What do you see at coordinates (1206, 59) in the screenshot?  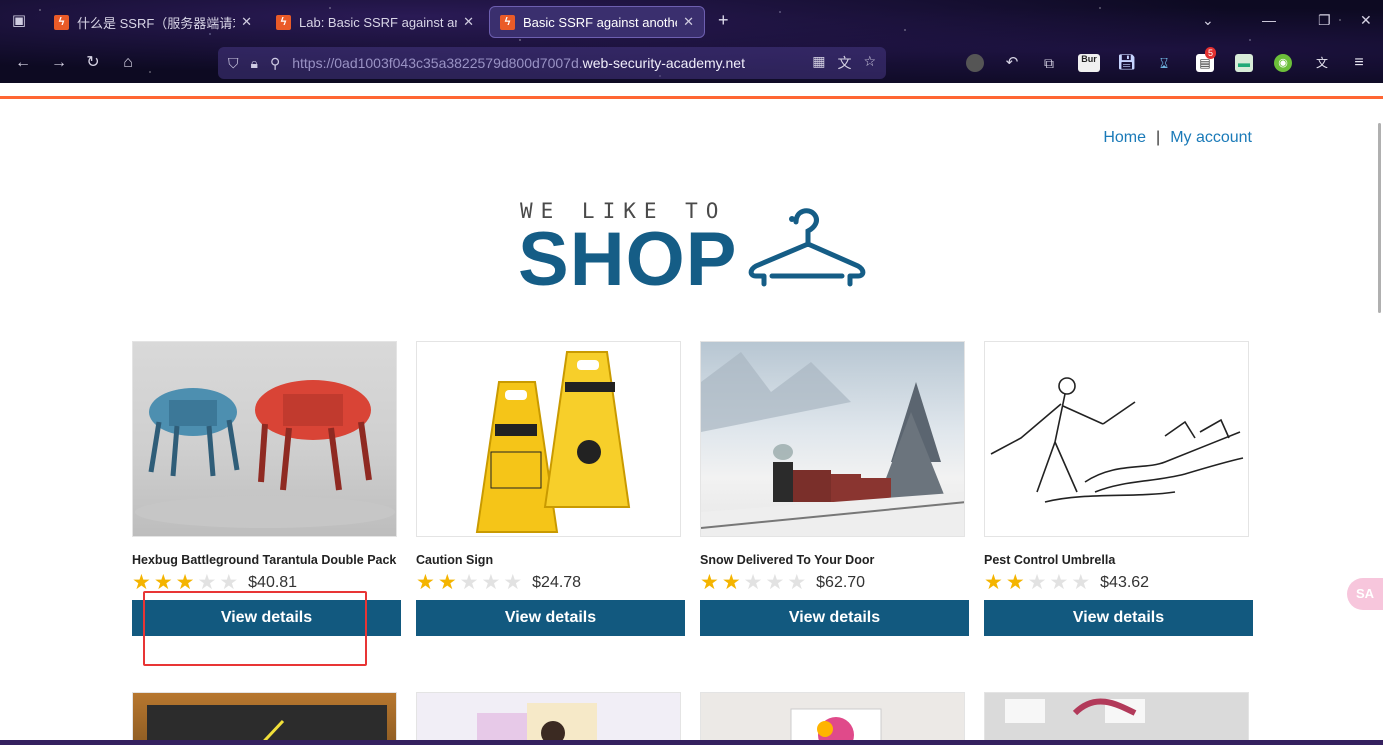 I see `extension-inbox-icon: ▤ 5` at bounding box center [1206, 59].